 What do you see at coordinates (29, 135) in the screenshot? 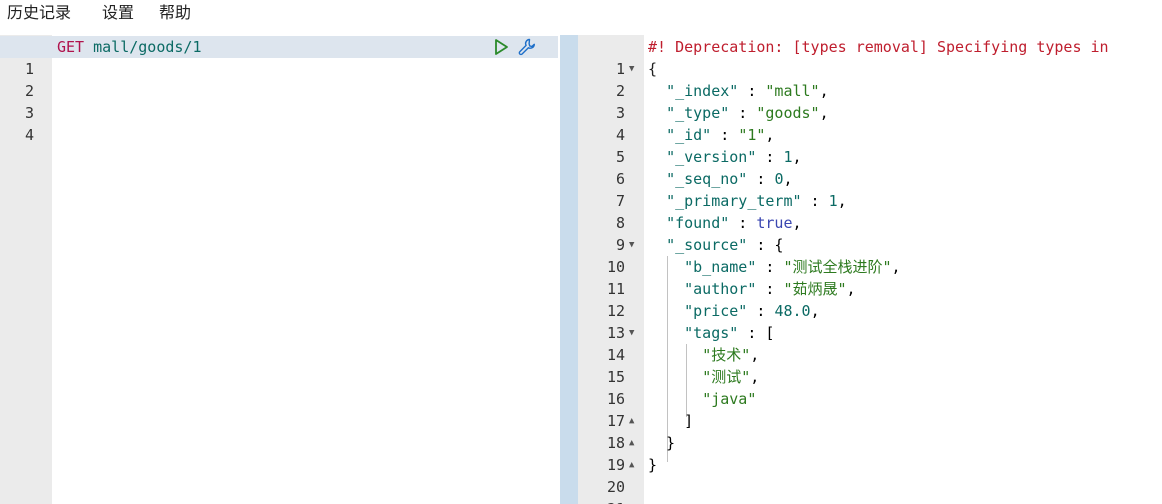
I see `line-number: 4` at bounding box center [29, 135].